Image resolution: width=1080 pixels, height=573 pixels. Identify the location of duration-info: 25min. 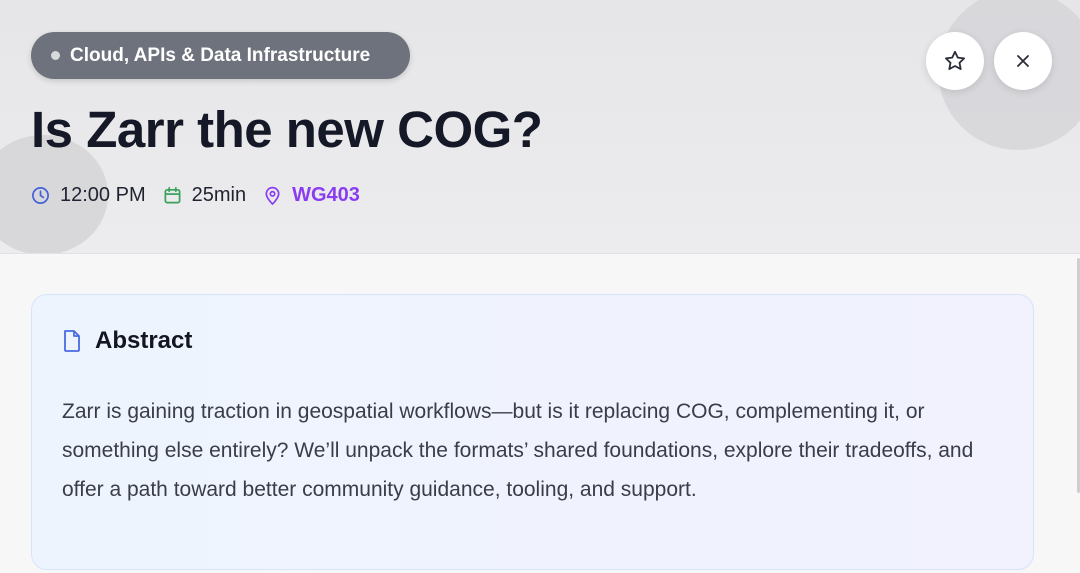
(204, 195).